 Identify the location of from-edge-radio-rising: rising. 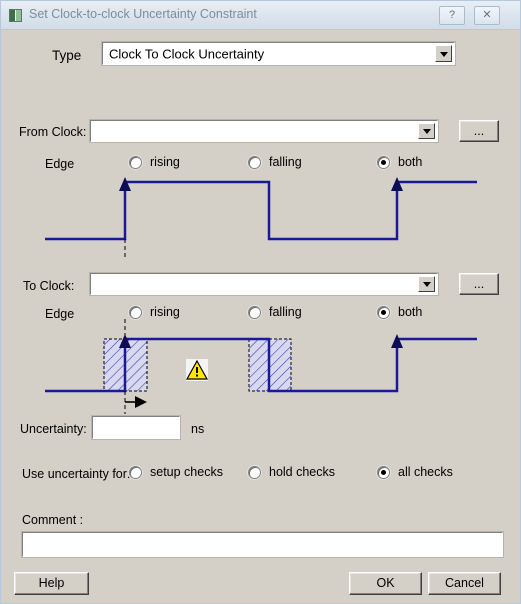
(154, 162).